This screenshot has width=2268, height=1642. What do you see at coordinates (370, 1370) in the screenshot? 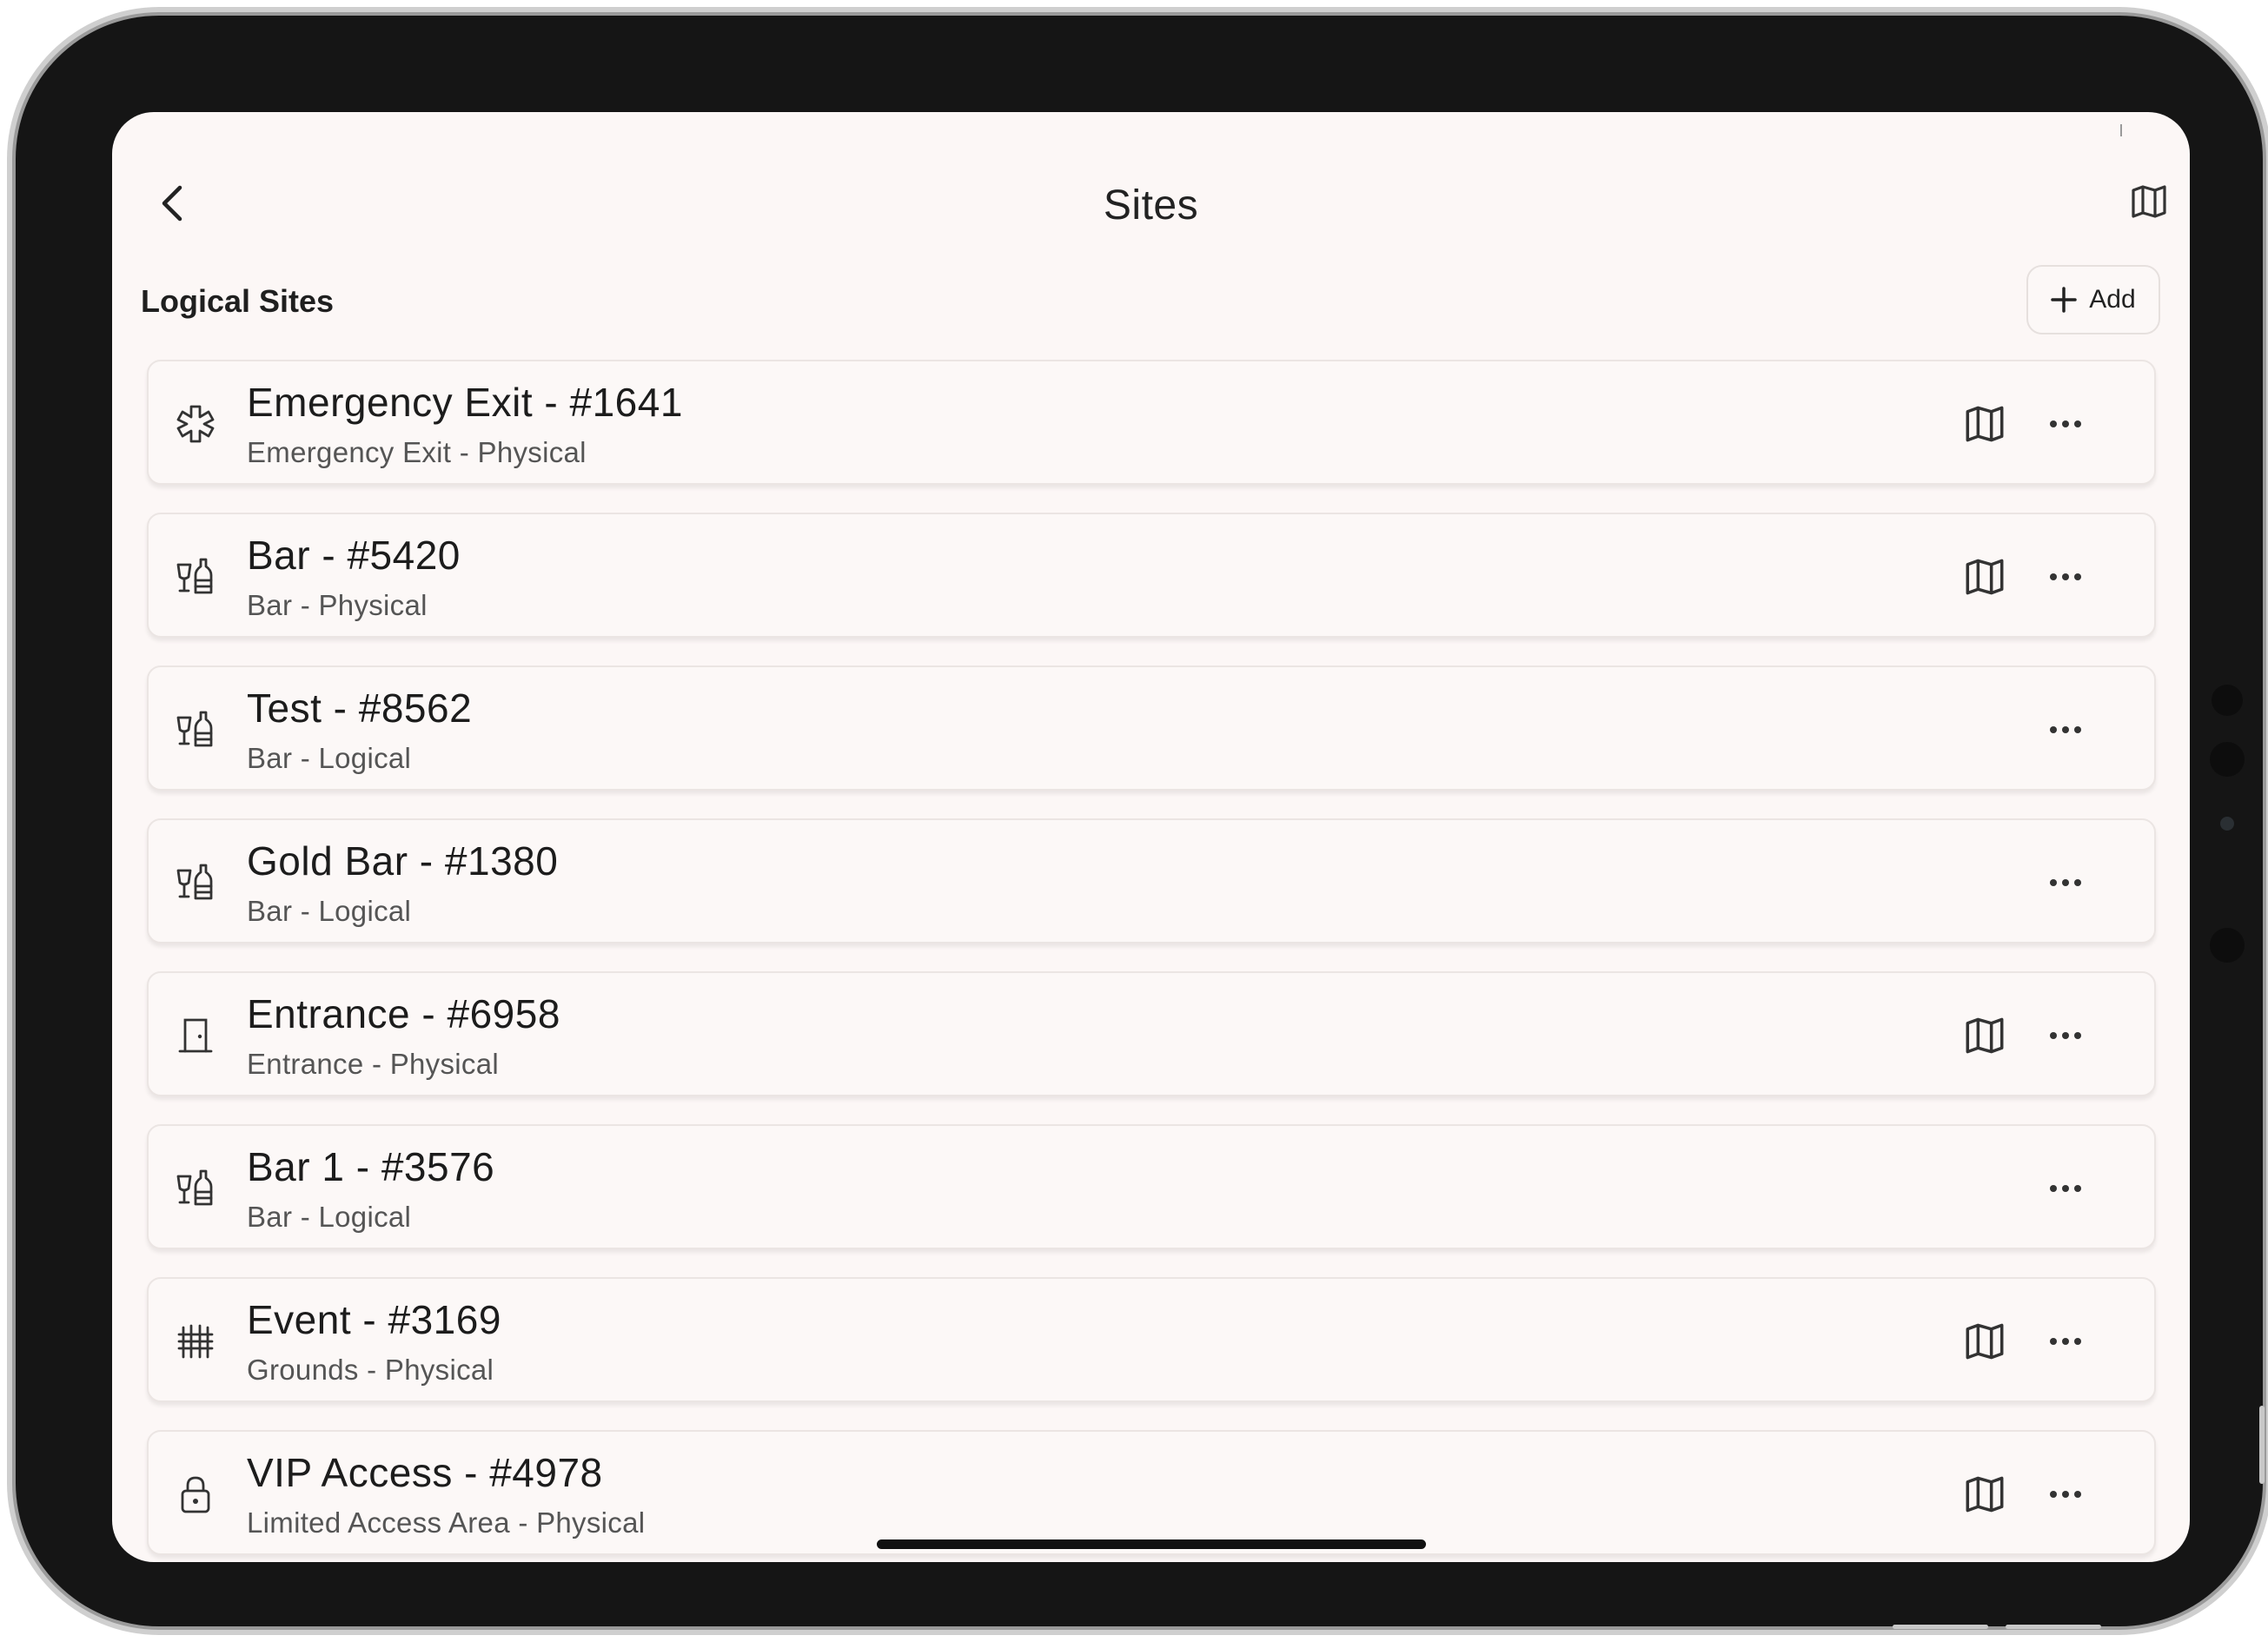
I see `site-subtitle: Grounds - Physical` at bounding box center [370, 1370].